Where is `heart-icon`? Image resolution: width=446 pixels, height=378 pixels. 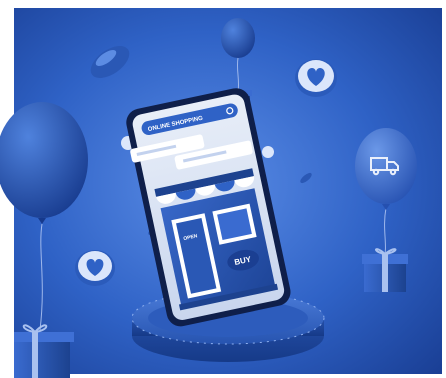
heart-icon is located at coordinates (316, 78).